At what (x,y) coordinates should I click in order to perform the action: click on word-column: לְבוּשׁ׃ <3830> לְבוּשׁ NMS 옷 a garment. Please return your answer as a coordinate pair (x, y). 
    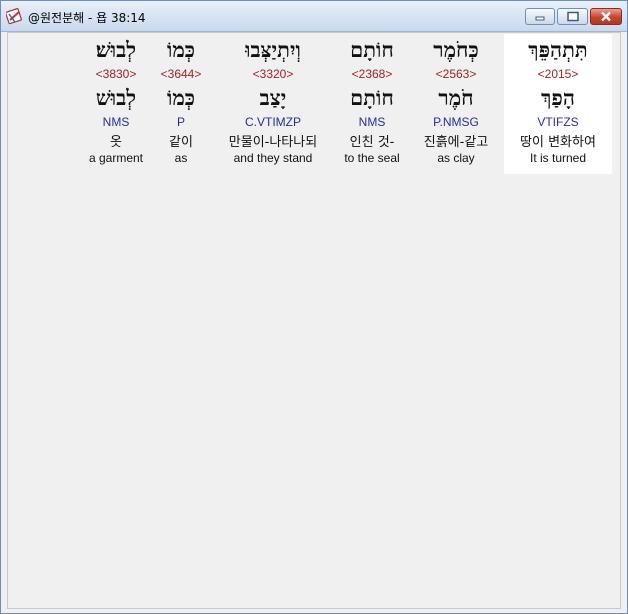
    Looking at the image, I should click on (116, 104).